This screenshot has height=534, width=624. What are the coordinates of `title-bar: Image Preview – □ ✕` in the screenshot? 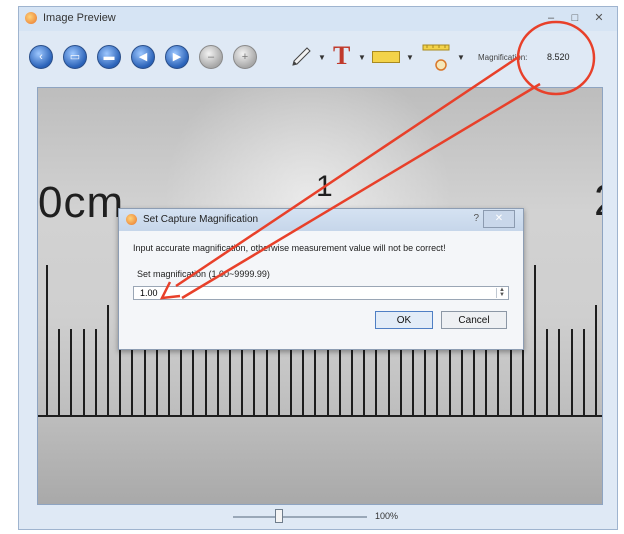 It's located at (318, 19).